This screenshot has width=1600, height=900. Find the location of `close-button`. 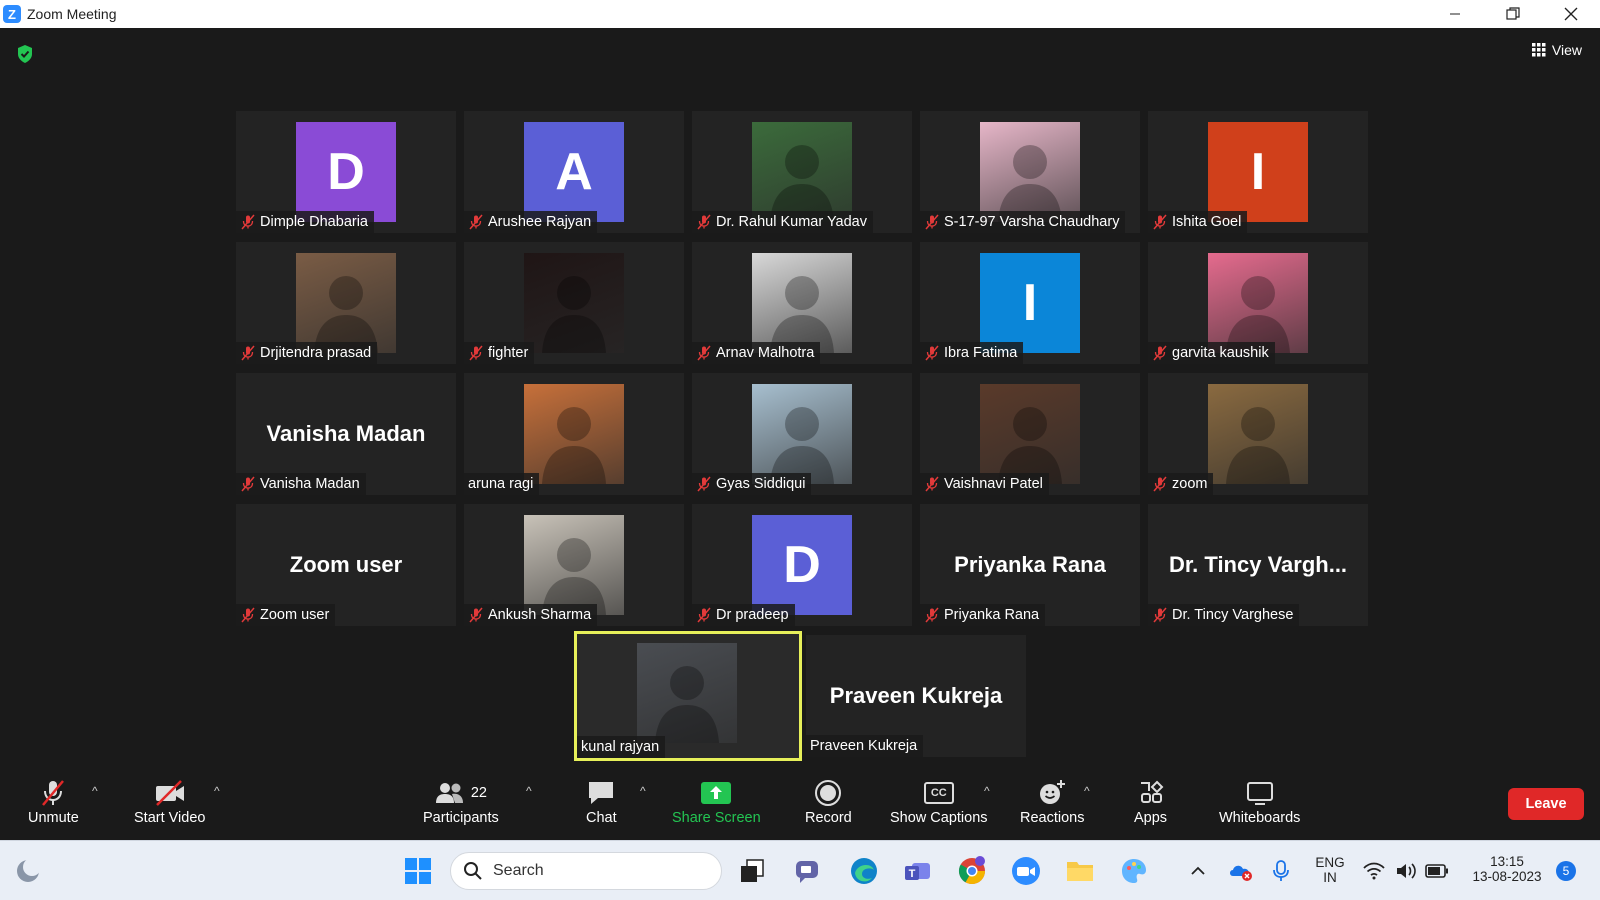

close-button is located at coordinates (1571, 14).